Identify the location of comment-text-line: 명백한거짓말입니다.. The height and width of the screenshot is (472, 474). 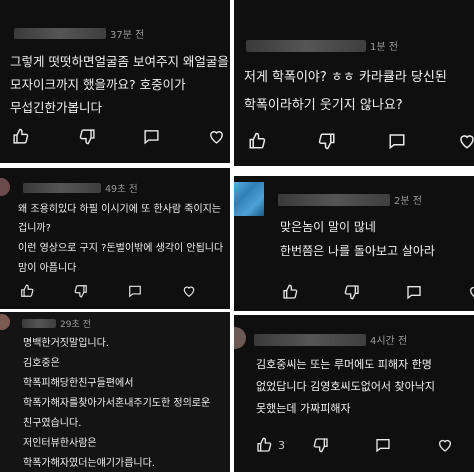
(66, 343).